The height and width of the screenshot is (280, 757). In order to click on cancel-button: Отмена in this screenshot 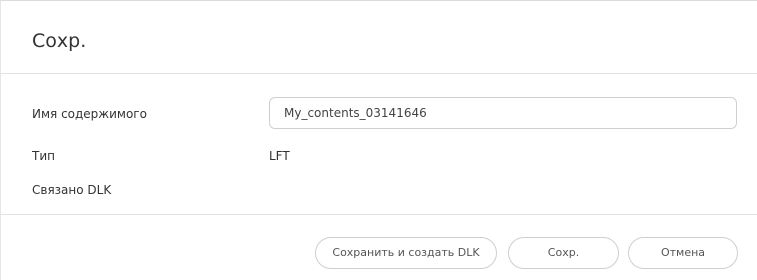, I will do `click(683, 253)`.